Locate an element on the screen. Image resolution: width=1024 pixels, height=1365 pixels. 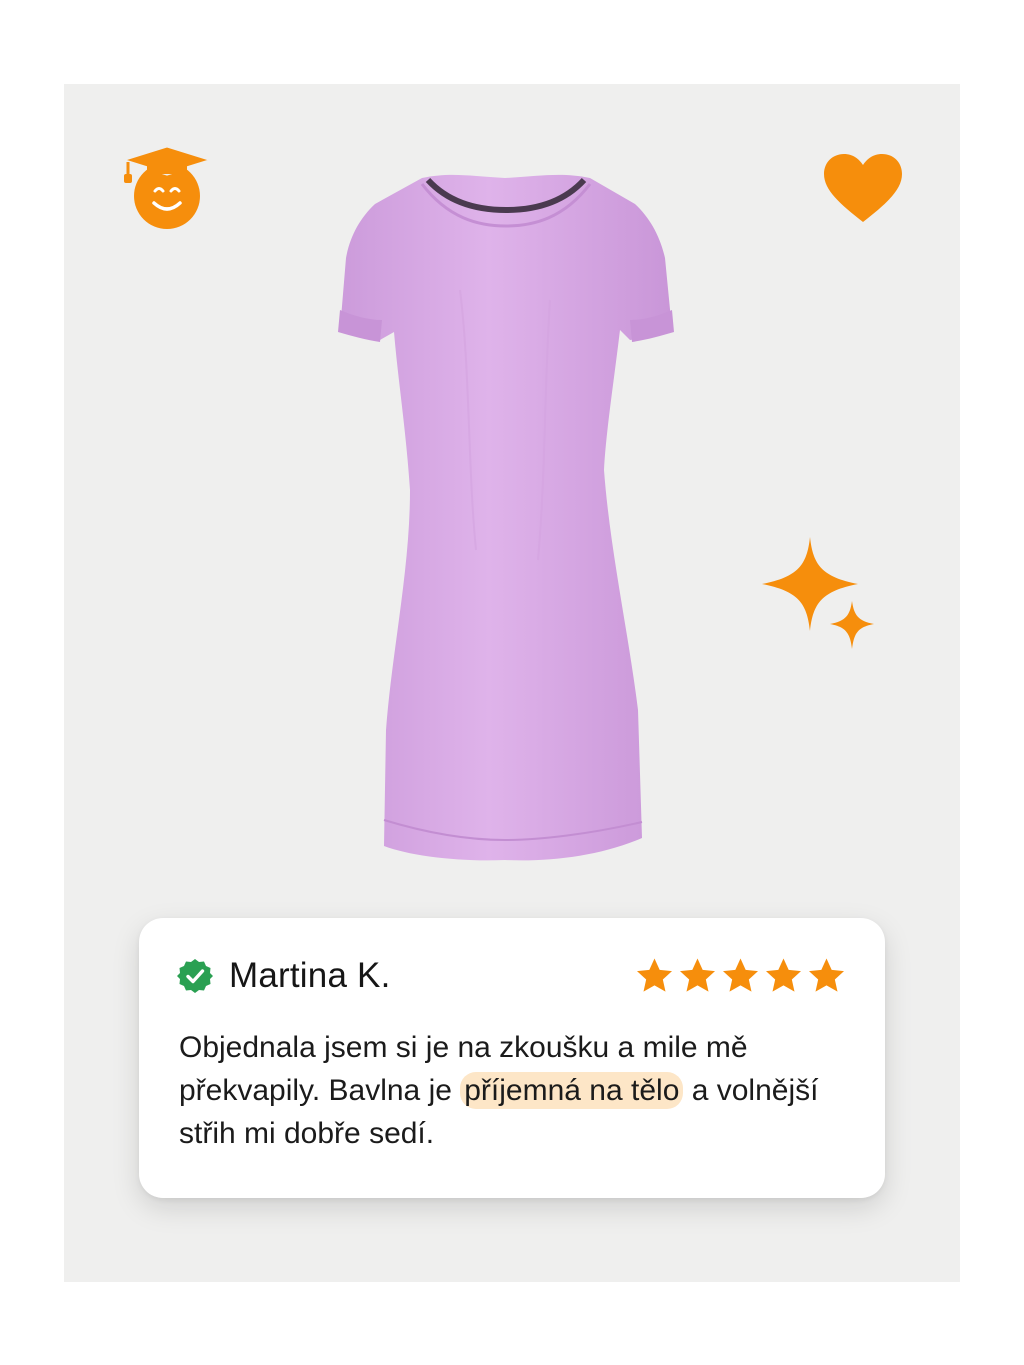
star-rating is located at coordinates (740, 976).